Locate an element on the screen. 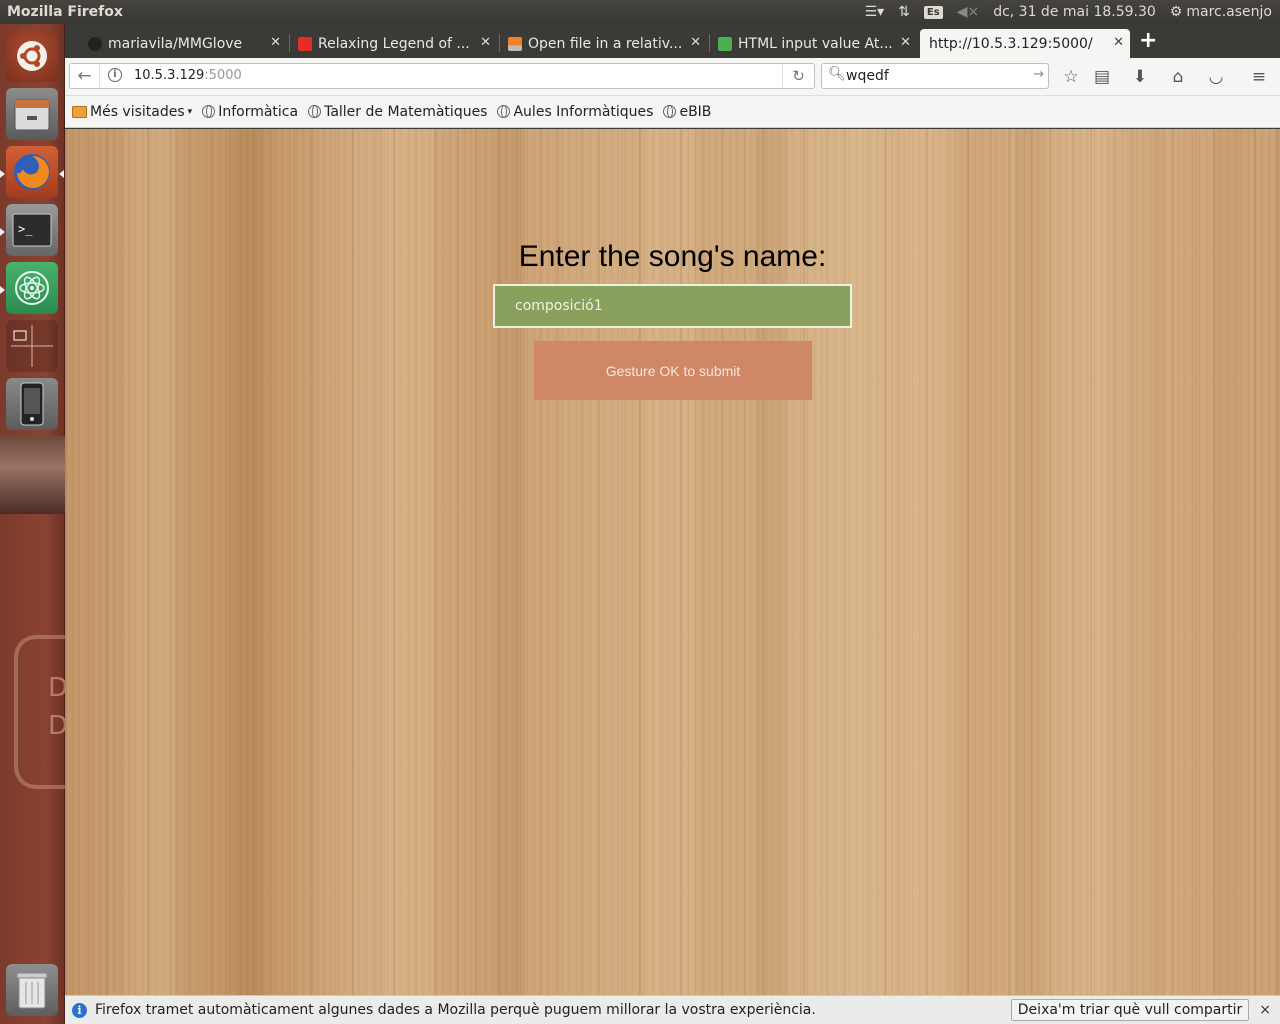 Image resolution: width=1280 pixels, height=1024 pixels. hamburger-menu-icon: ≡ is located at coordinates (1259, 77).